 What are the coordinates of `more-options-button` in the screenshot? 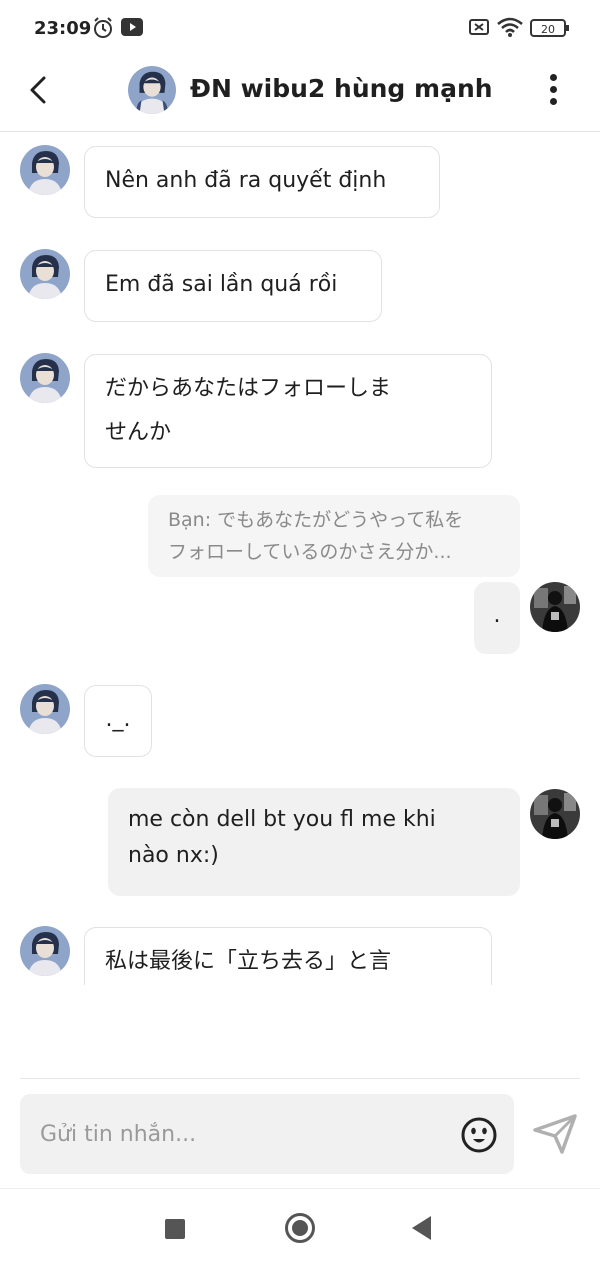 It's located at (553, 90).